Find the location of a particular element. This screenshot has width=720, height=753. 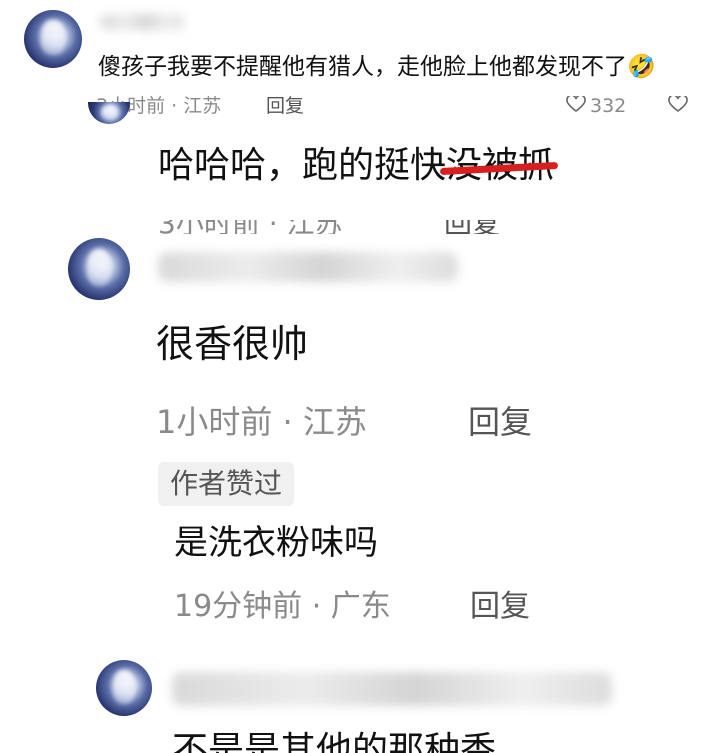

author-liked-badge: 作者赞过 is located at coordinates (226, 484).